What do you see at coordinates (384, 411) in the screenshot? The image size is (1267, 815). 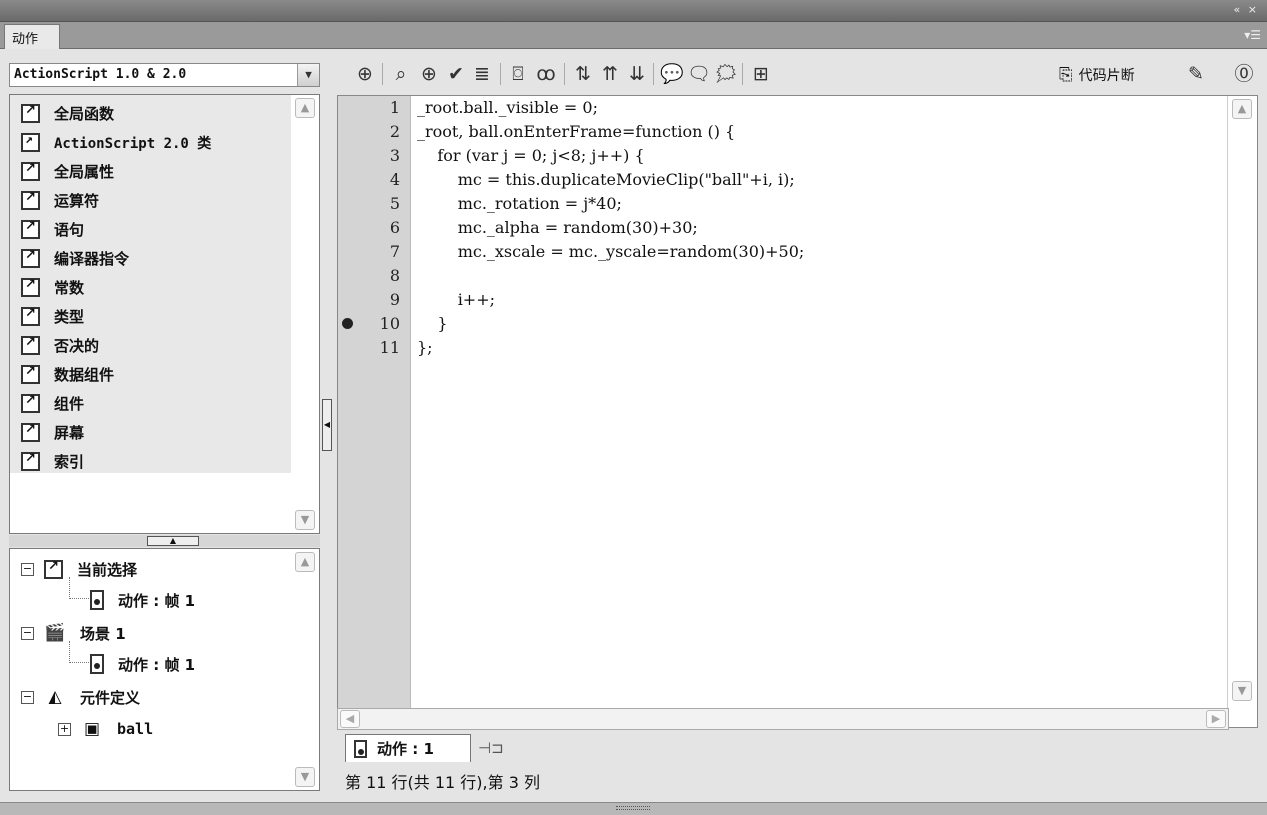 I see `line-number-gutter: 1 2 3 4 5 6 7 8 9 10 11` at bounding box center [384, 411].